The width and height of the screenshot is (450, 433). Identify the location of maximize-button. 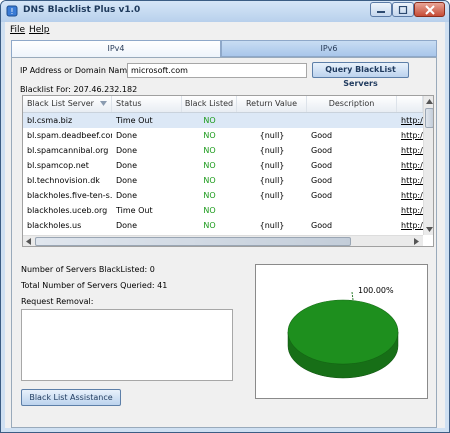
(403, 9).